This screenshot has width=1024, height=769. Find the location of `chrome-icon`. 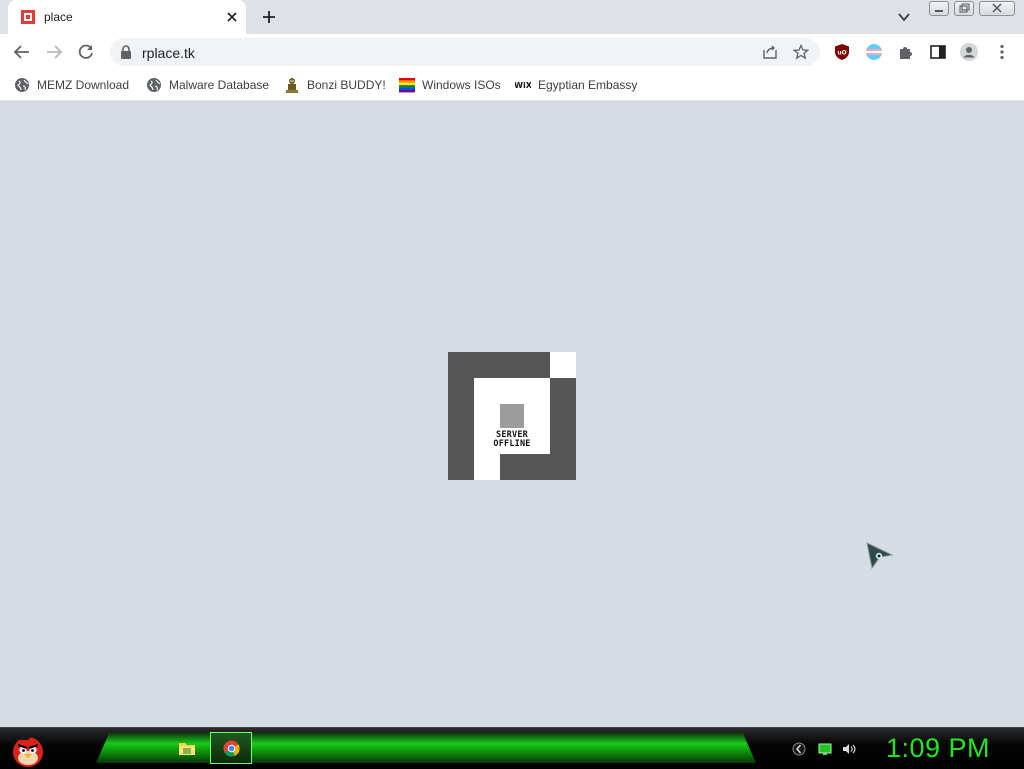

chrome-icon is located at coordinates (231, 748).